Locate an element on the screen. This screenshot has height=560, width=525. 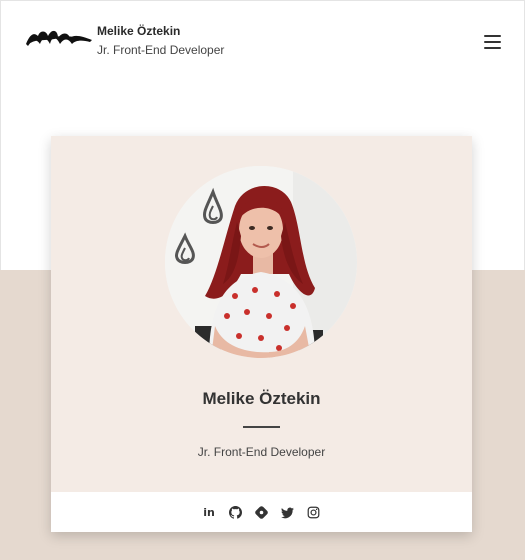
signature-logo is located at coordinates (59, 37).